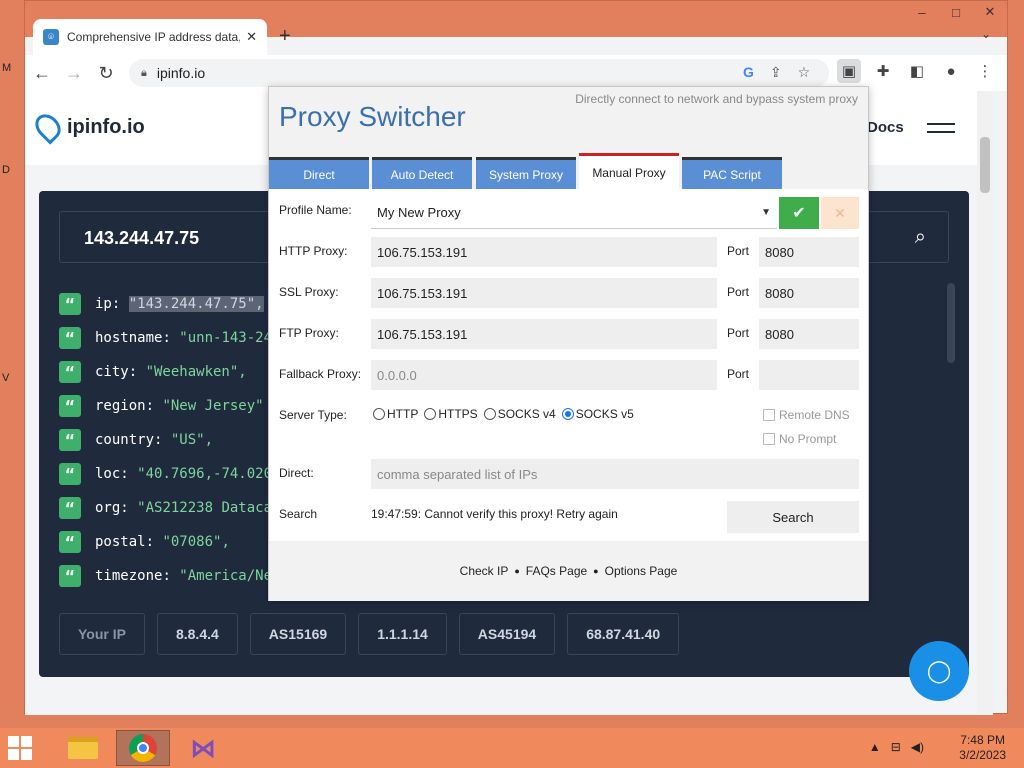 This screenshot has height=768, width=1024. I want to click on tab-pac-script: PAC Script, so click(732, 173).